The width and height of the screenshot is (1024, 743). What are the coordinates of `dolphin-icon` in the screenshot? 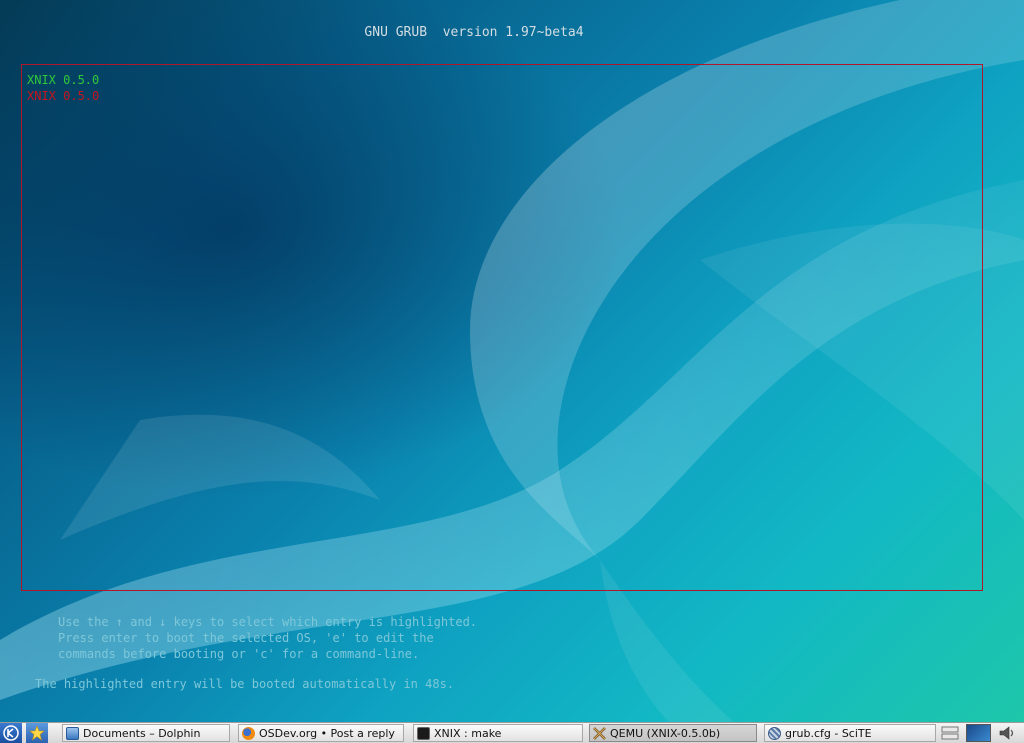 It's located at (72, 733).